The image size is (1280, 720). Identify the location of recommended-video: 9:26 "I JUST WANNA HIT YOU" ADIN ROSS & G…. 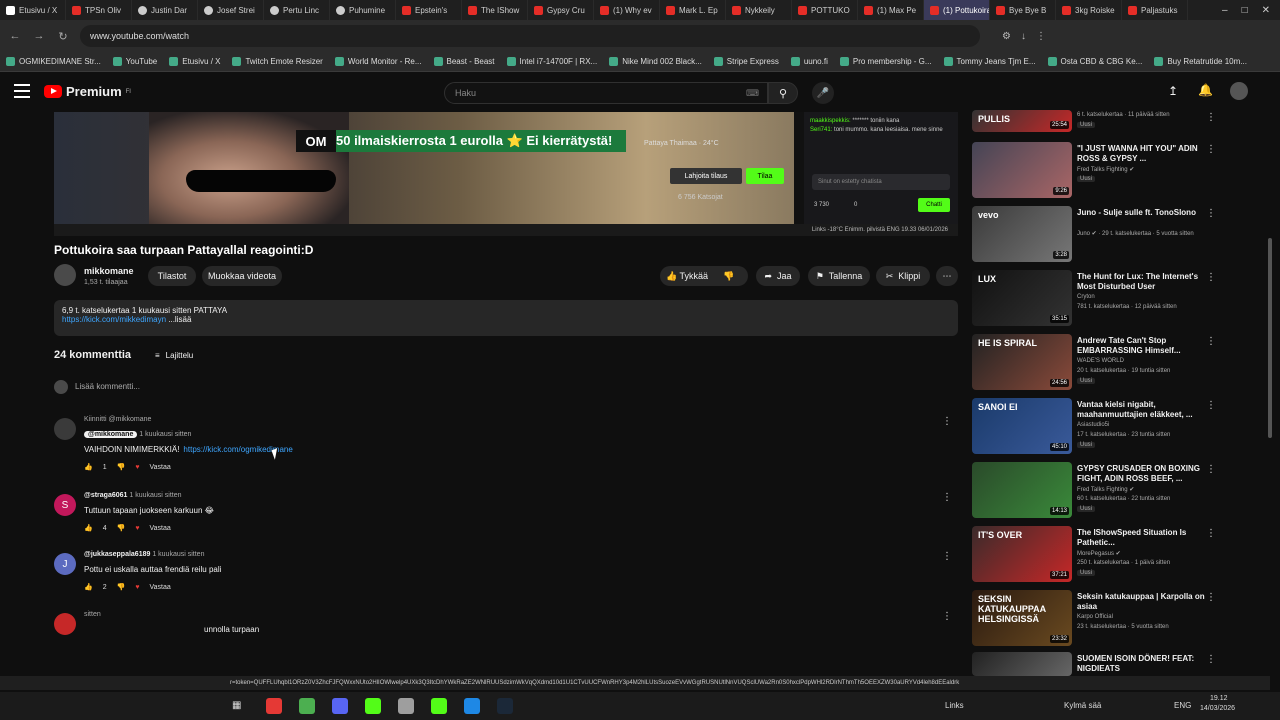
(1097, 172).